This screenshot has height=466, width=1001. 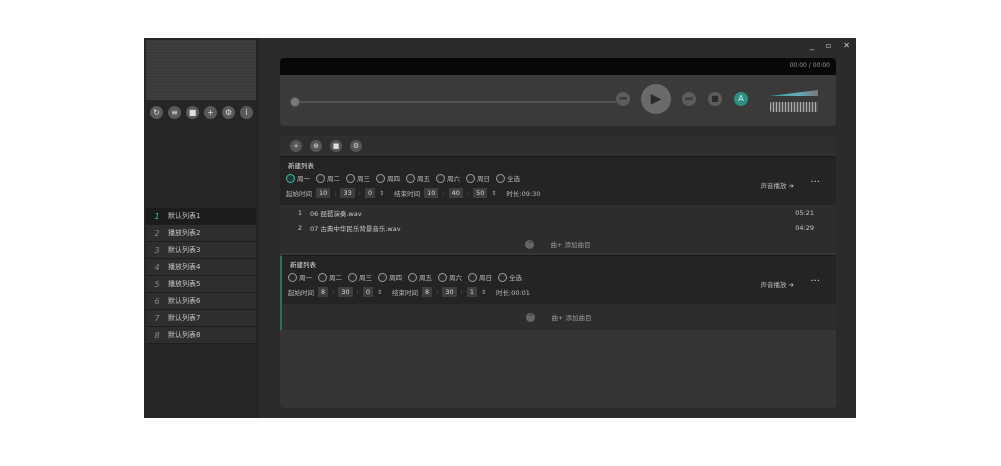 What do you see at coordinates (558, 227) in the screenshot?
I see `song-row: 2 07 古典中华民乐背景音乐.wav 04:29` at bounding box center [558, 227].